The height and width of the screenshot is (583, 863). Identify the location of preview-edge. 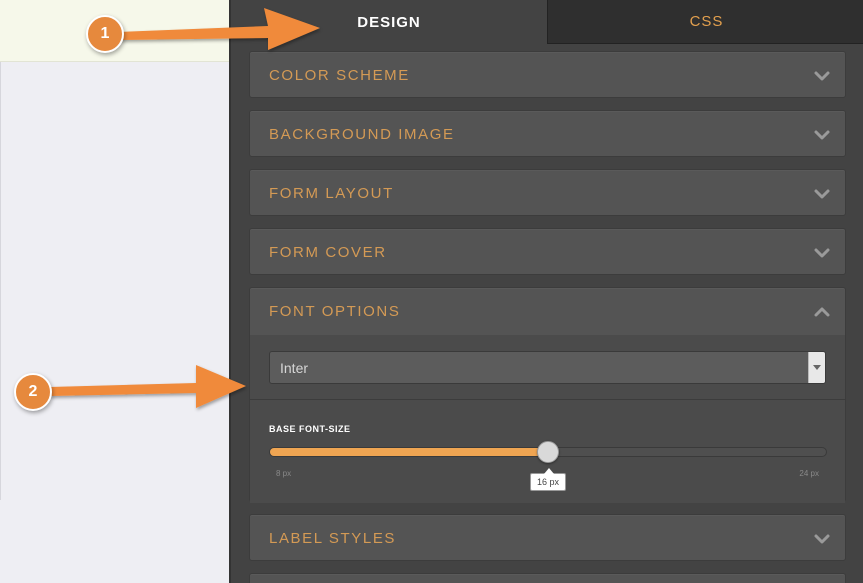
(0, 281).